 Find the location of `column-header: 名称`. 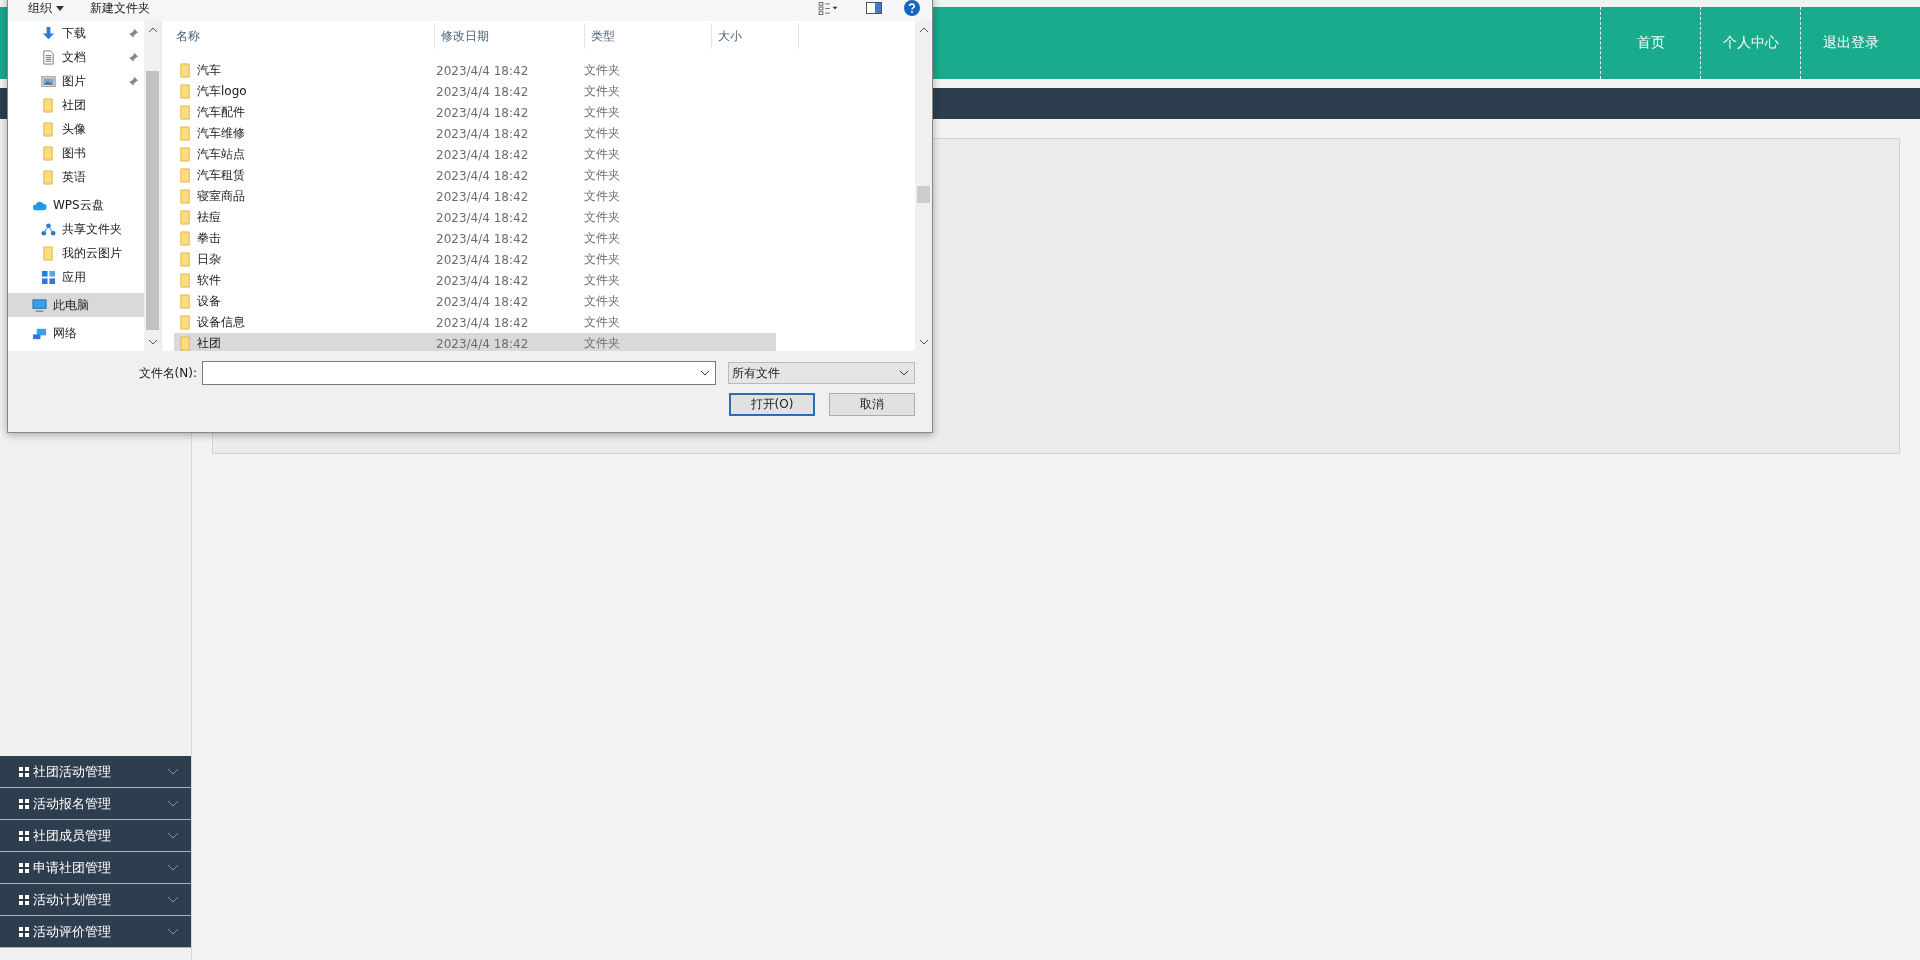

column-header: 名称 is located at coordinates (298, 36).